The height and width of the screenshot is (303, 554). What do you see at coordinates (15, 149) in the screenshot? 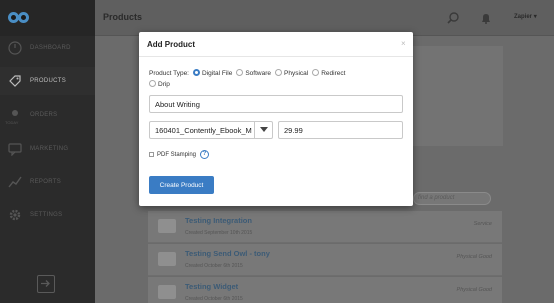
I see `chat-icon` at bounding box center [15, 149].